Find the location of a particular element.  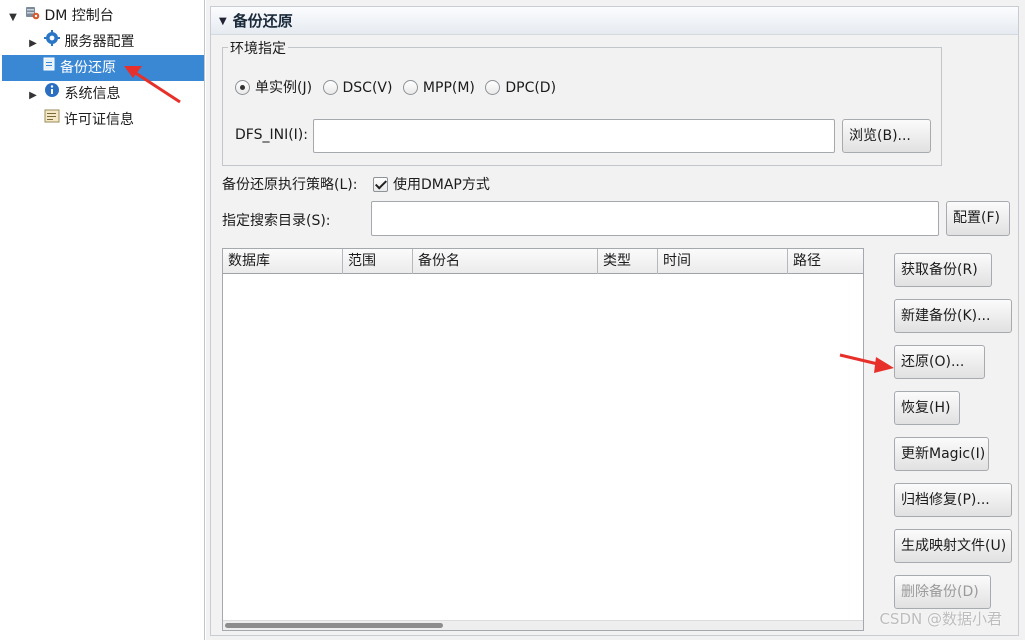

environment-legend: 环境指定 is located at coordinates (258, 48).